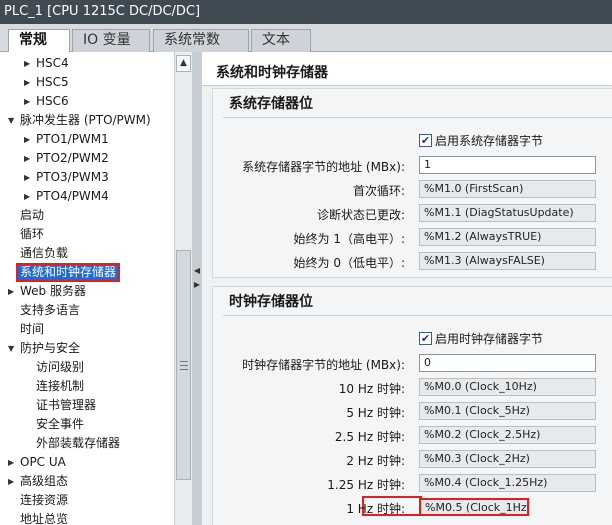 Image resolution: width=612 pixels, height=525 pixels. Describe the element at coordinates (50, 348) in the screenshot. I see `nav-item-label: 防护与安全` at that location.